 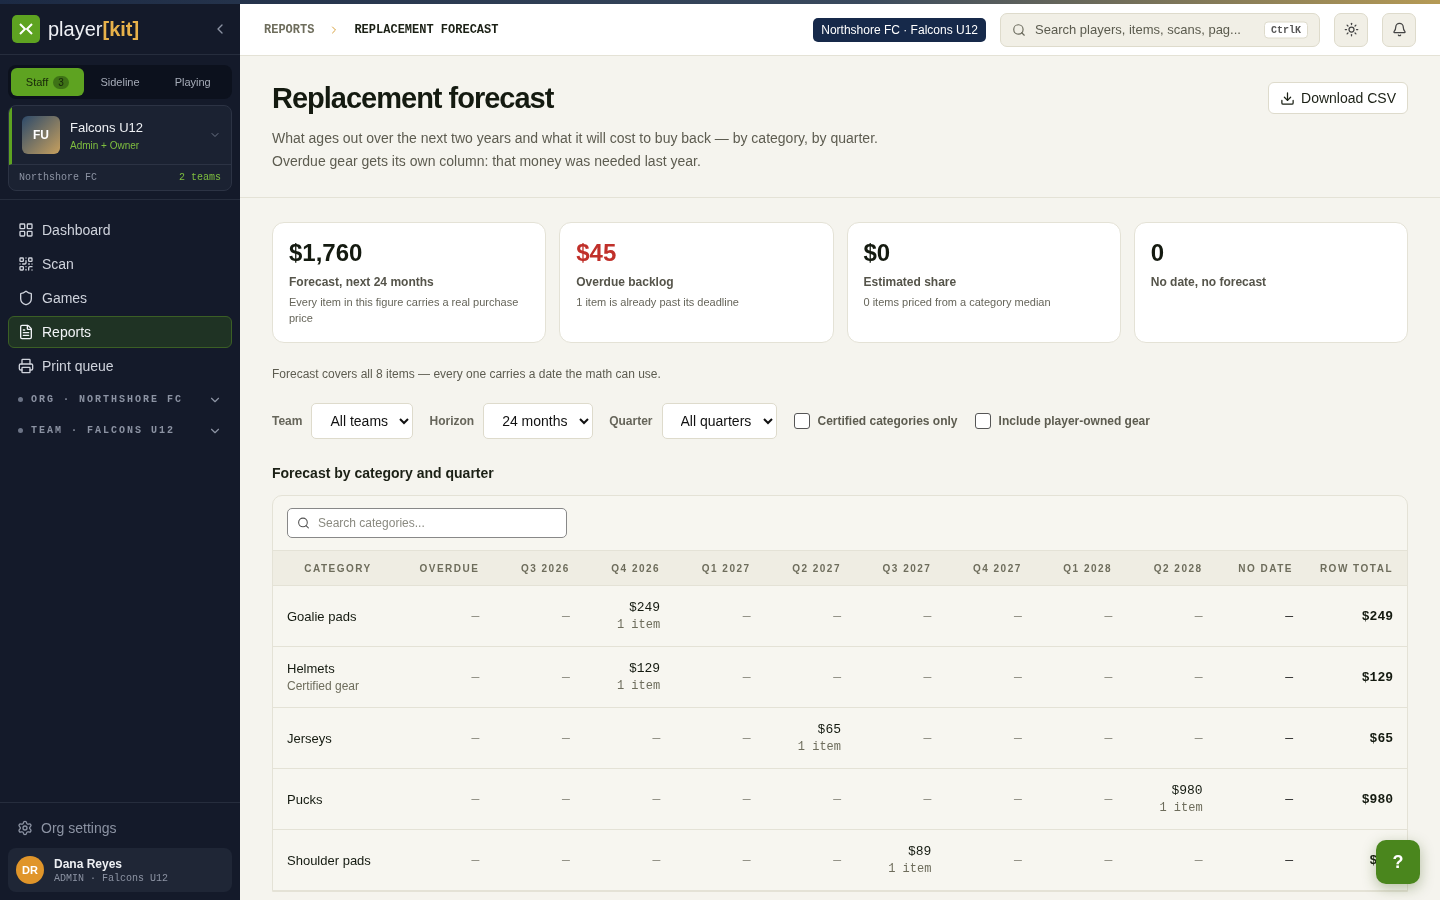 I want to click on nav-group-label: ORG · NORTHSHORE FC, so click(x=115, y=399).